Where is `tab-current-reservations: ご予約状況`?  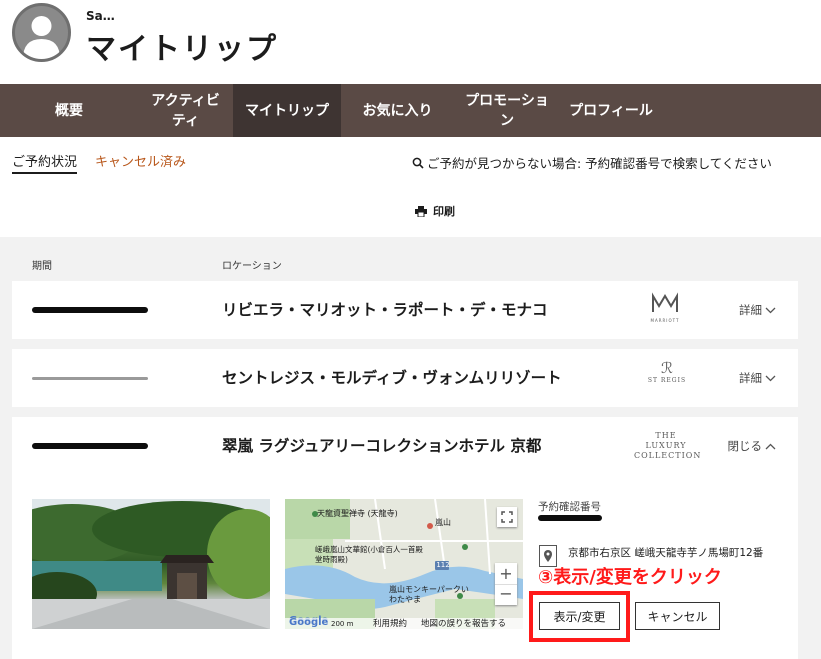 tab-current-reservations: ご予約状況 is located at coordinates (45, 162).